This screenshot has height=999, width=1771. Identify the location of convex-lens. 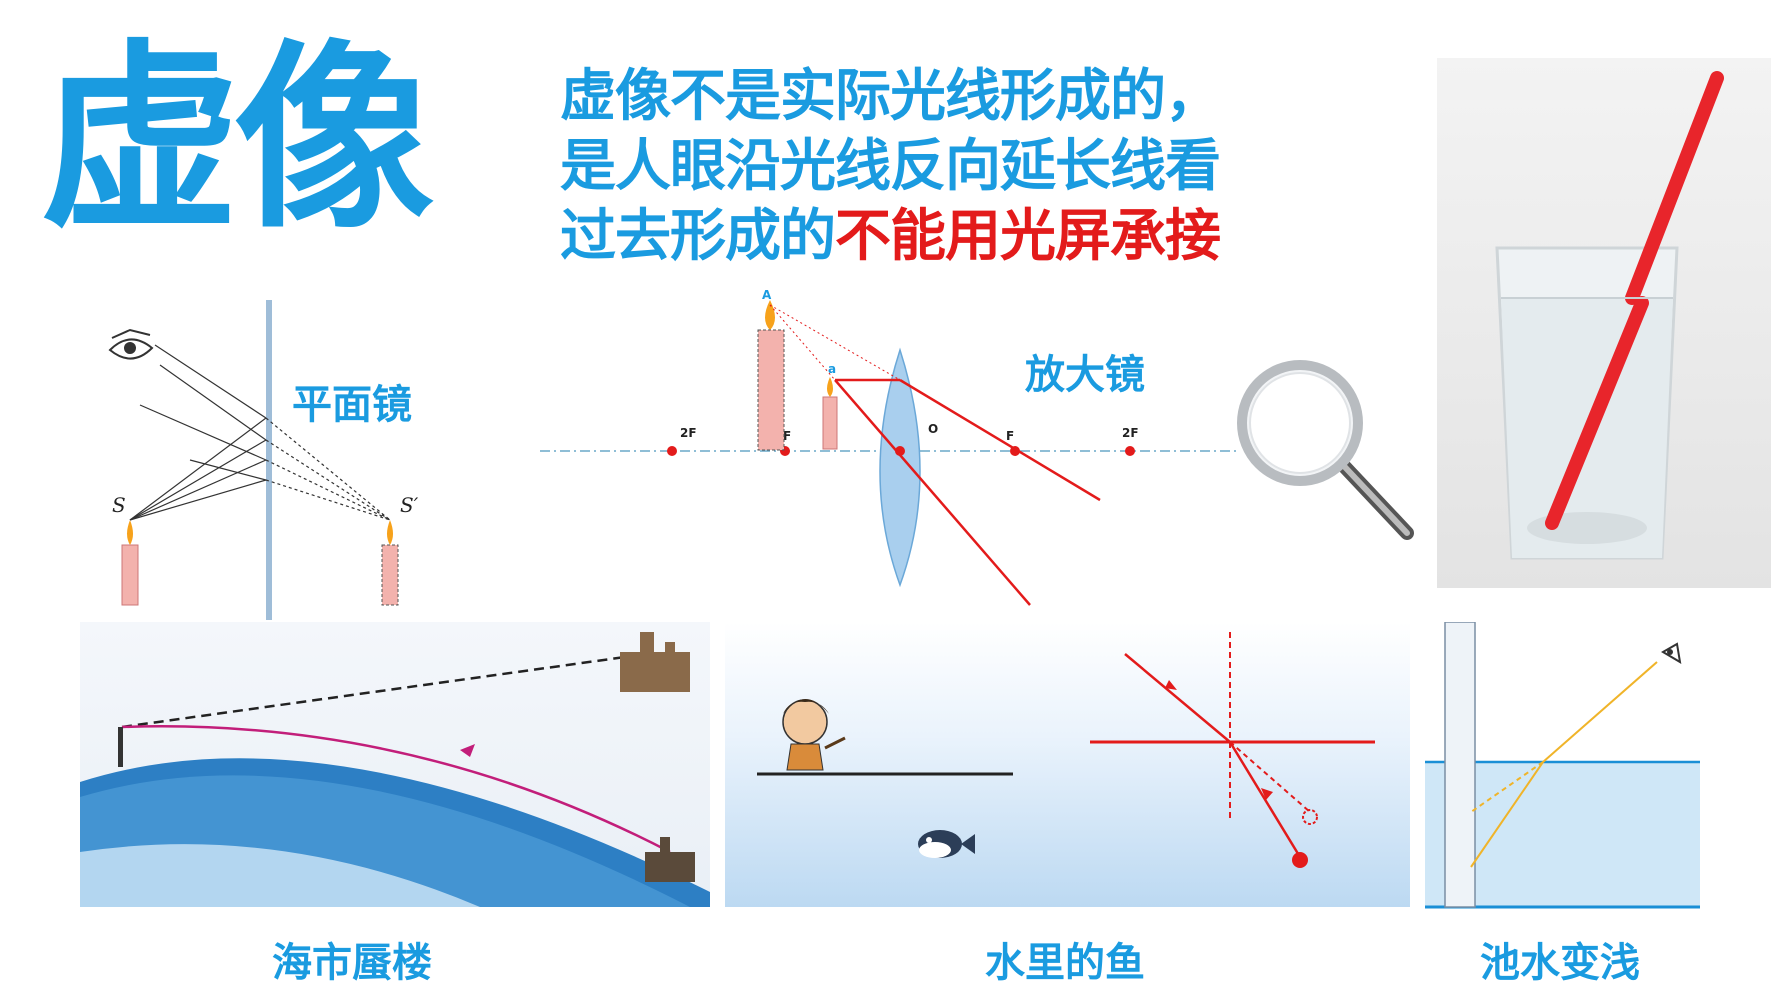
(900, 467).